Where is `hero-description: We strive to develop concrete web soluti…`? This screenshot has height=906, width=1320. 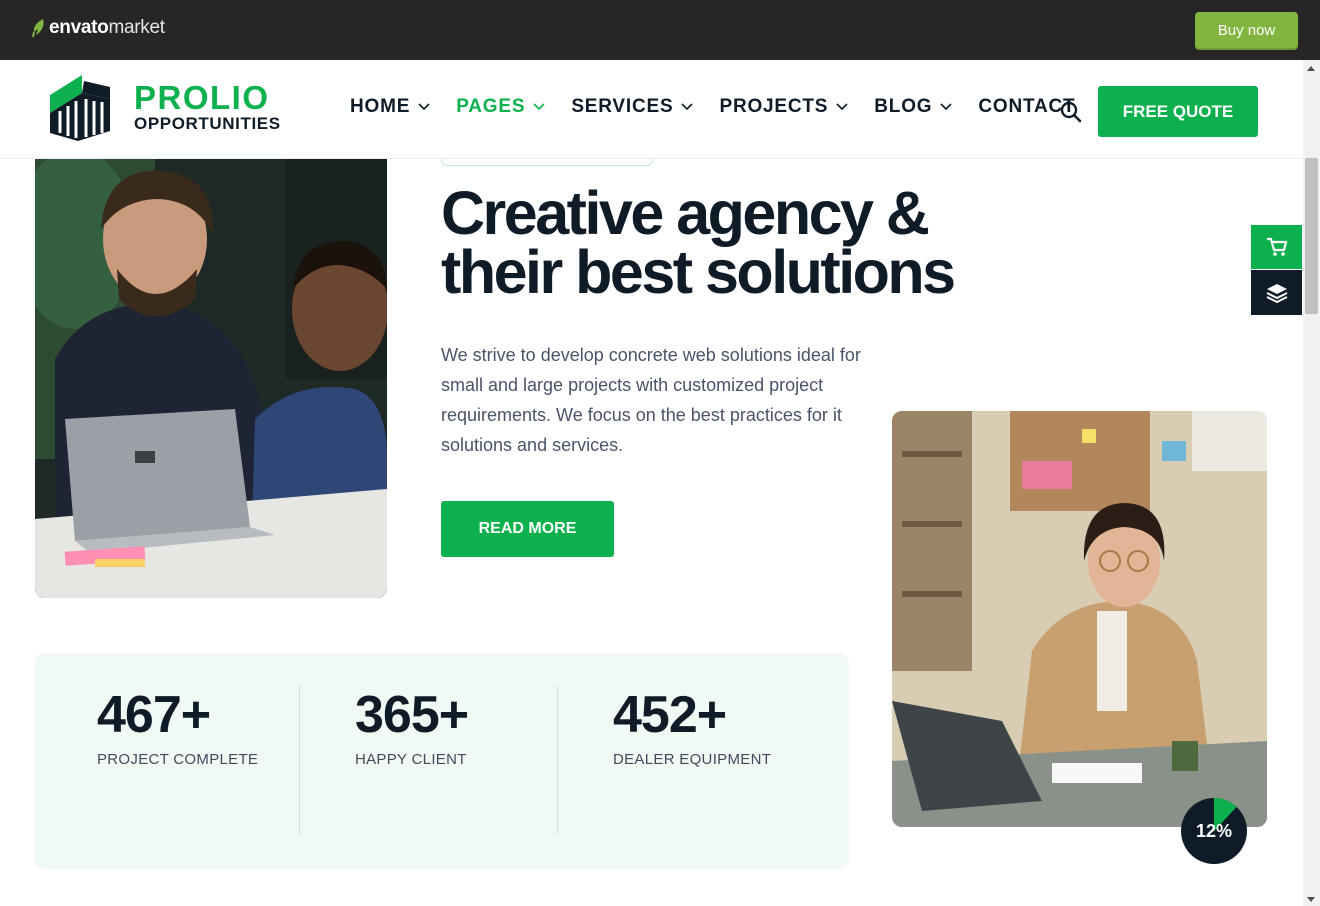
hero-description: We strive to develop concrete web soluti… is located at coordinates (651, 400).